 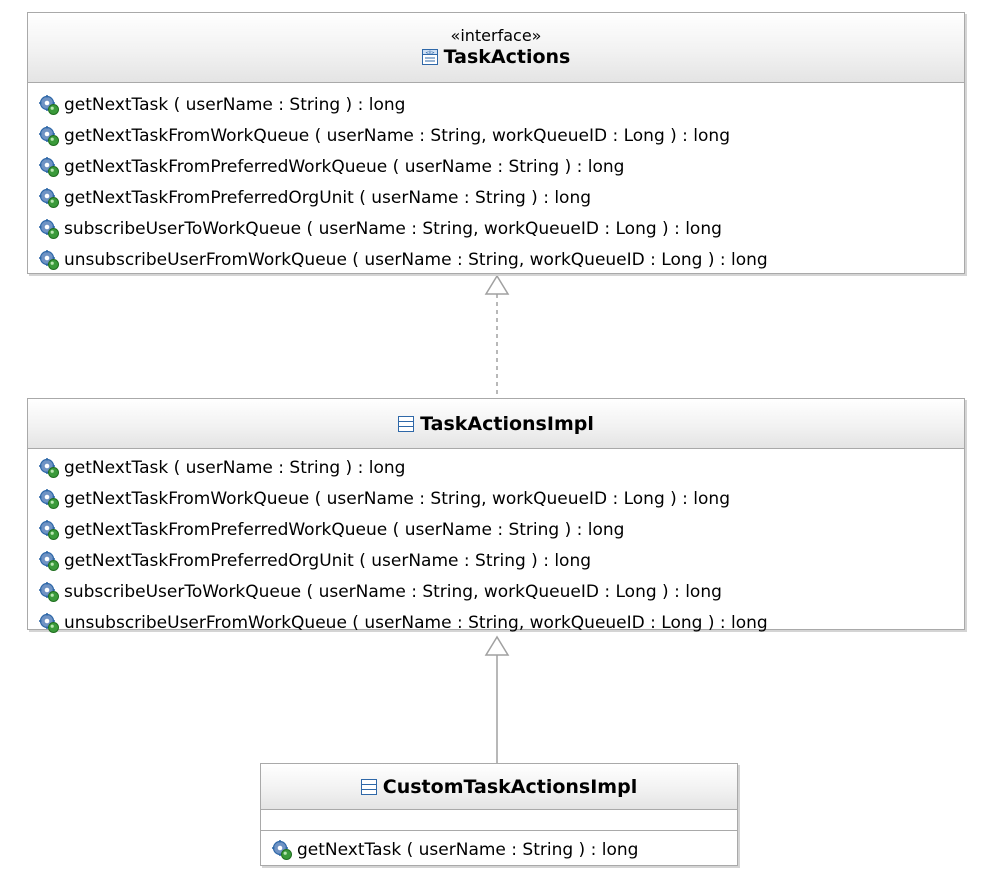 What do you see at coordinates (429, 53) in the screenshot?
I see `svg-text: <I>` at bounding box center [429, 53].